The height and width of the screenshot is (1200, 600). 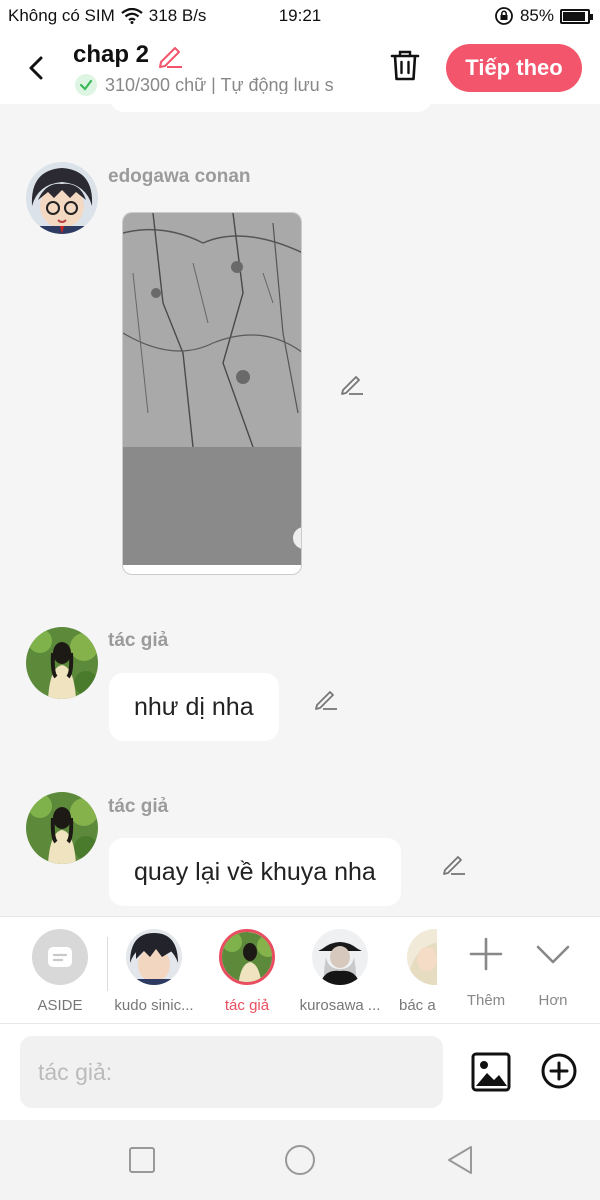 I want to click on character-bac: bác a, so click(x=411, y=971).